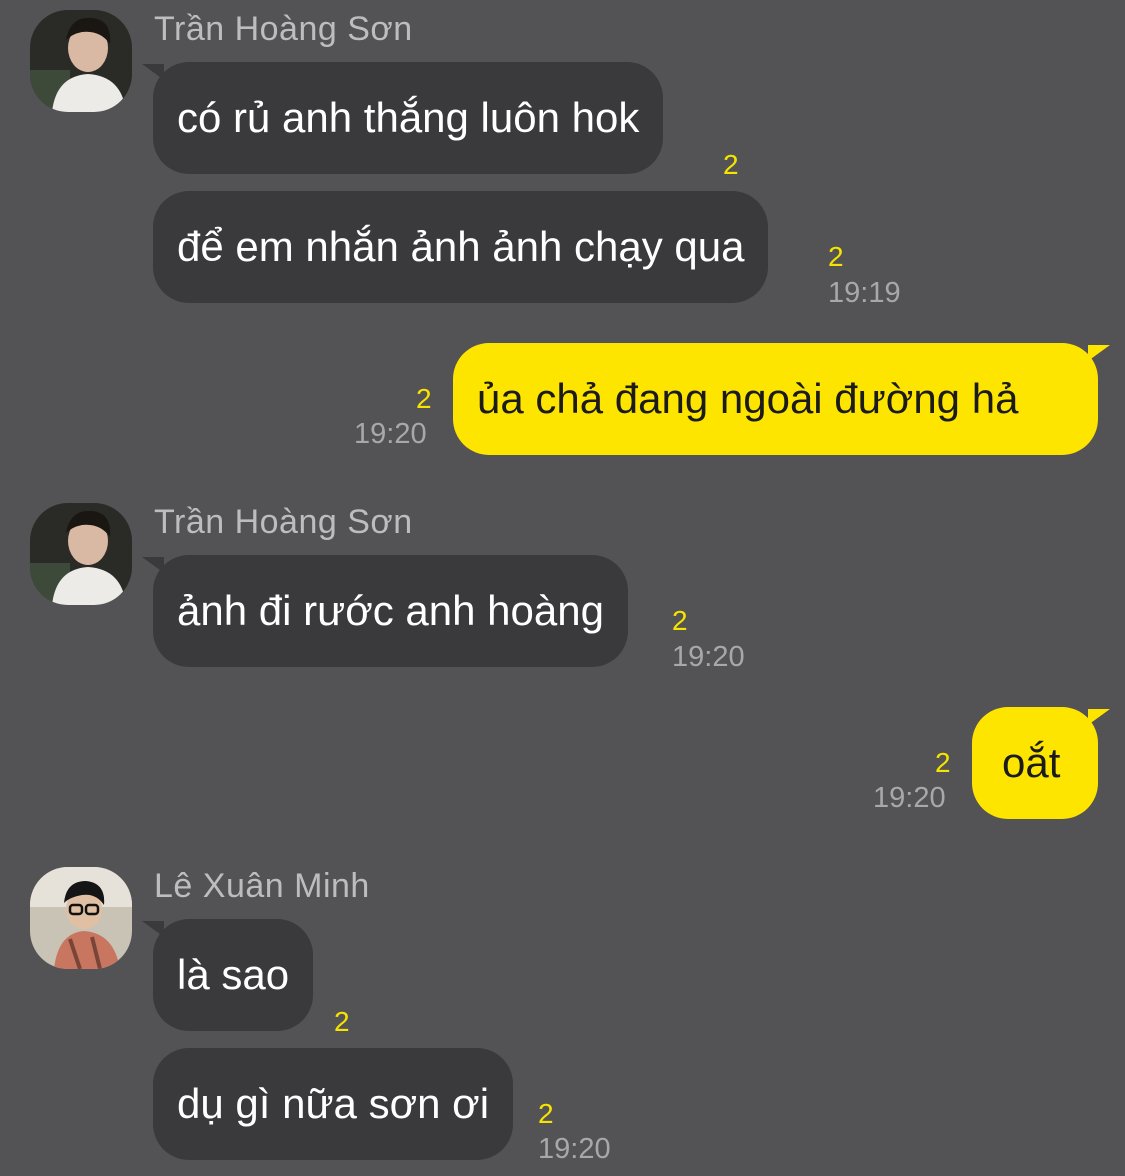 Image resolution: width=1125 pixels, height=1176 pixels. I want to click on message-bubble: để em nhắn ảnh ảnh chạy qua, so click(461, 247).